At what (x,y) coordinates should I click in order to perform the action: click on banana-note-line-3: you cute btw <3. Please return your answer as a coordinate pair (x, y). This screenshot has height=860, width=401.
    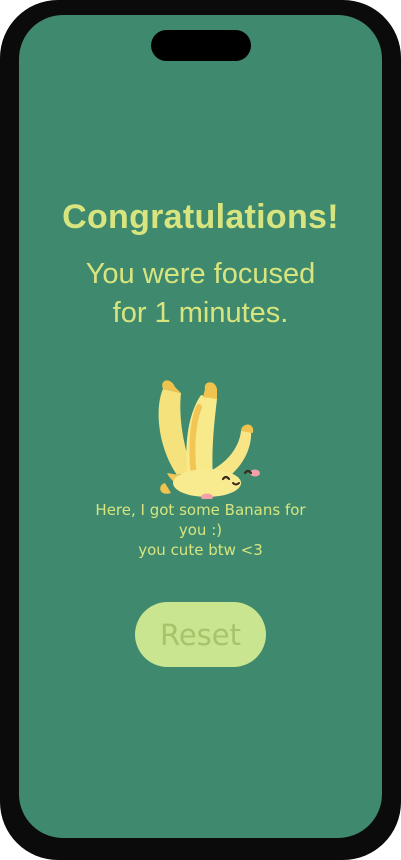
    Looking at the image, I should click on (200, 550).